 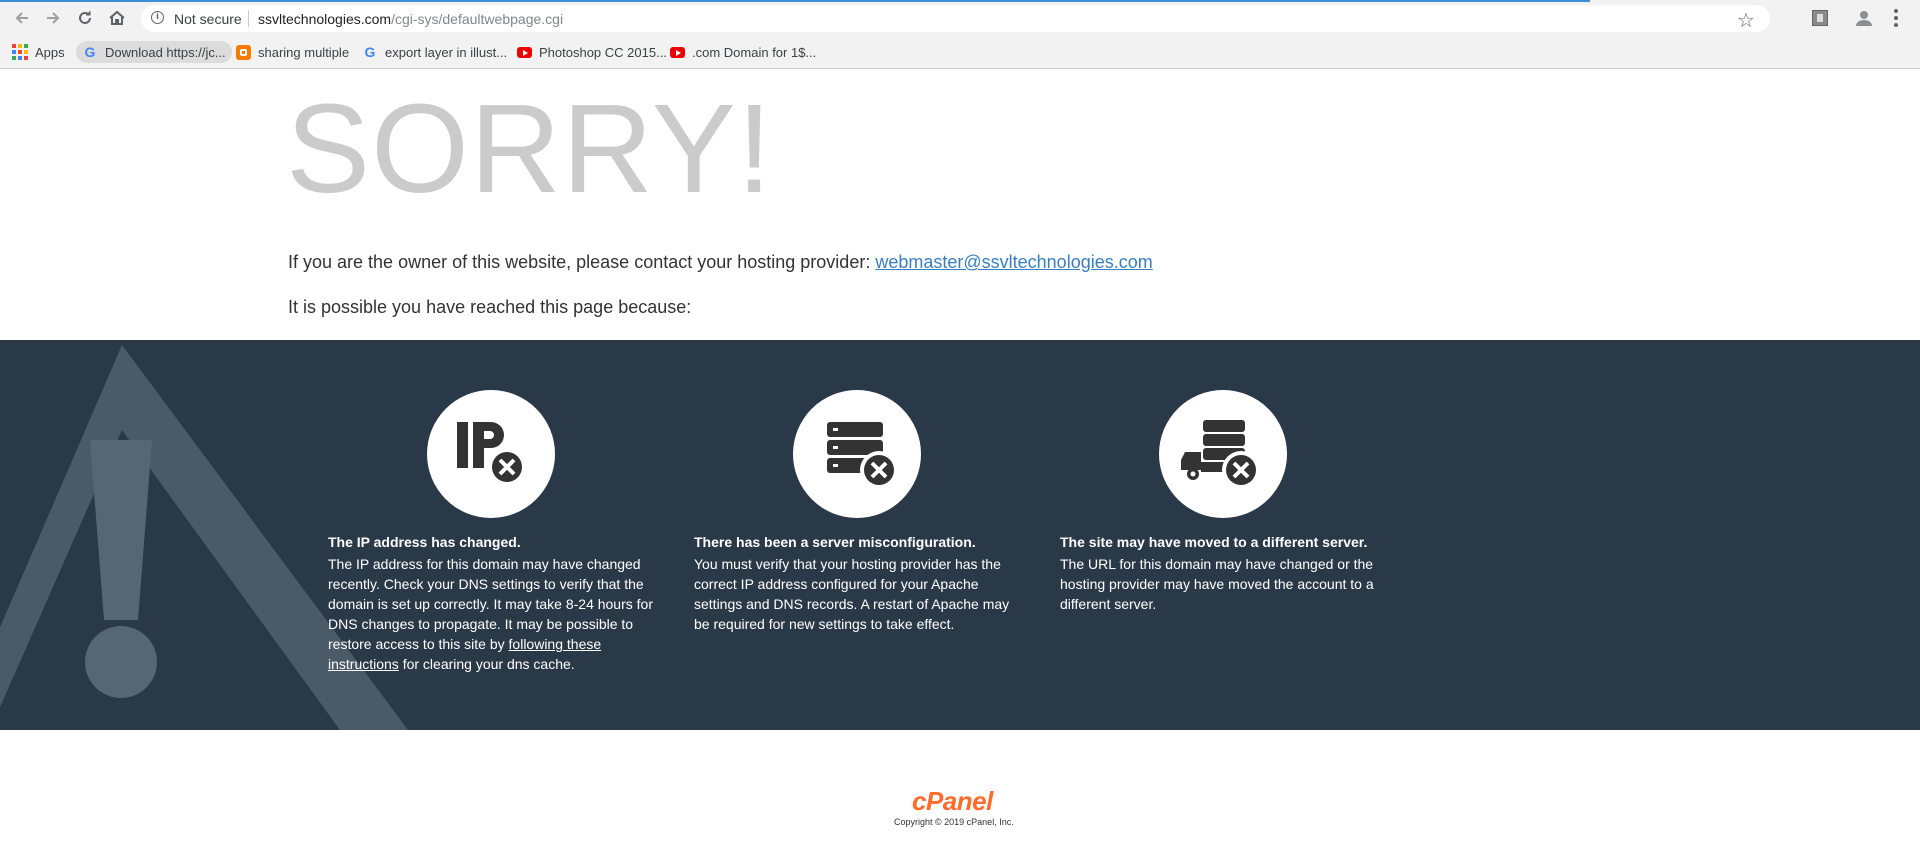 What do you see at coordinates (208, 19) in the screenshot?
I see `security-label: Not secure` at bounding box center [208, 19].